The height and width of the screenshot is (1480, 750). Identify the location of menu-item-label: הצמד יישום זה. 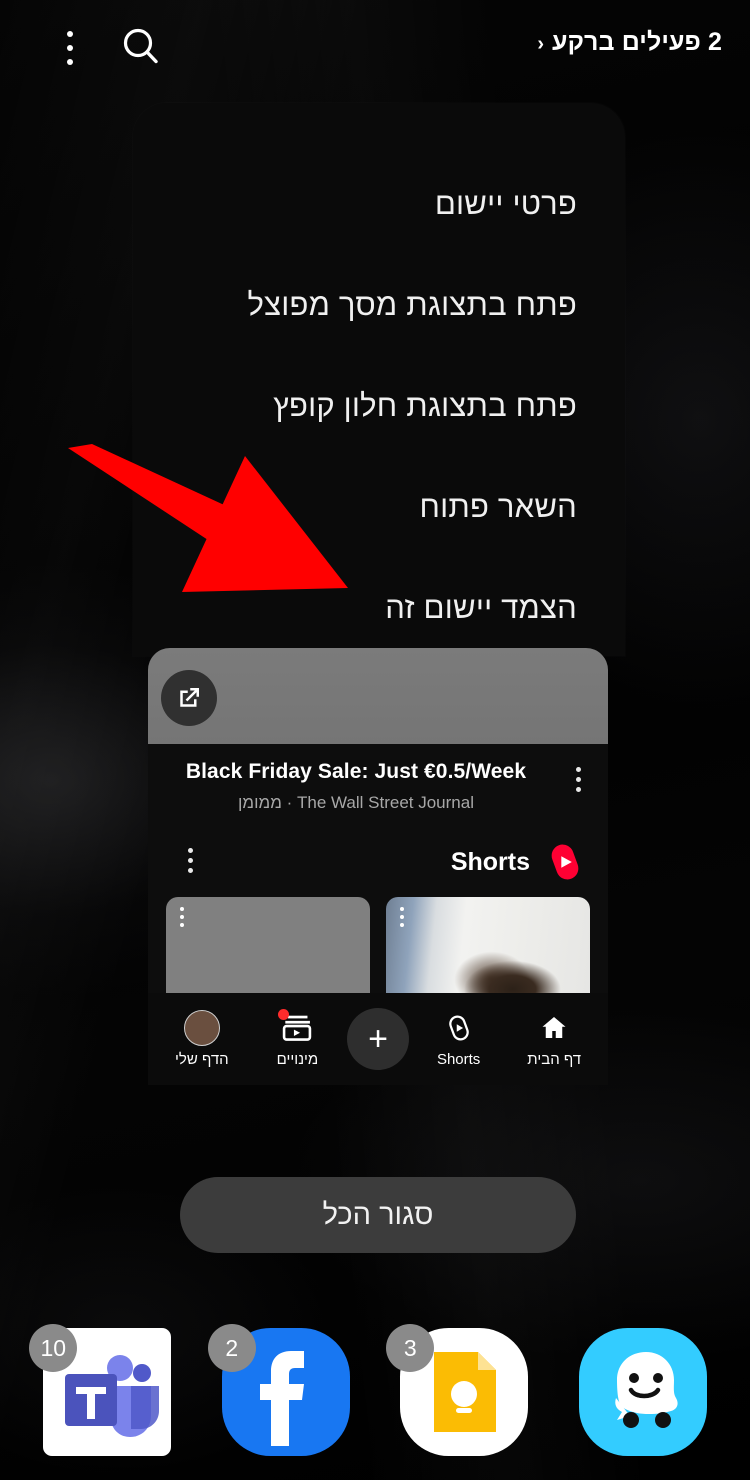
(481, 607).